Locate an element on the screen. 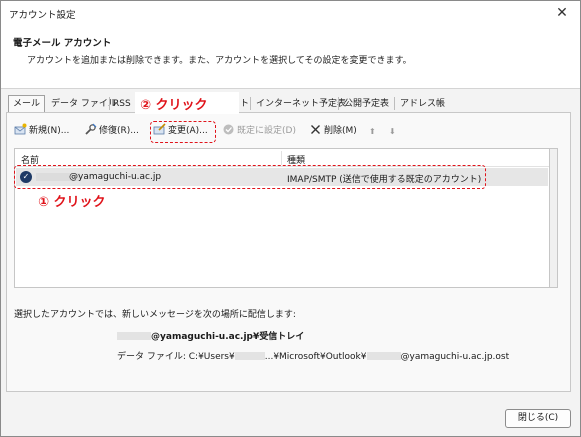 This screenshot has height=437, width=581. set-default-label: 既定に設定(D) is located at coordinates (266, 131).